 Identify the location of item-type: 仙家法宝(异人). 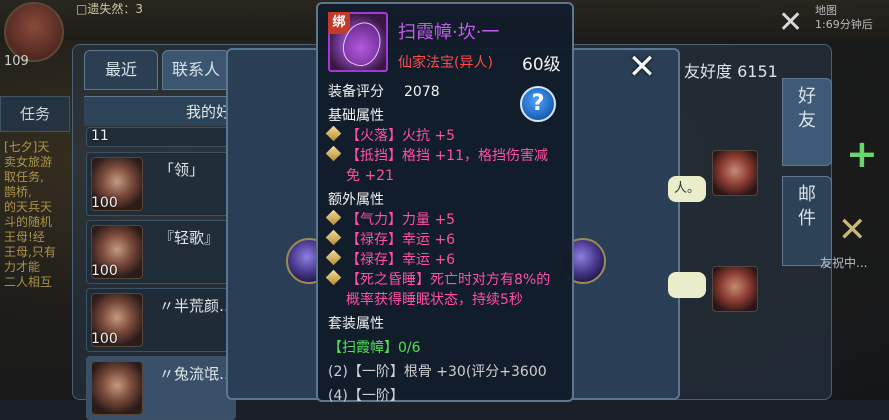
(445, 63).